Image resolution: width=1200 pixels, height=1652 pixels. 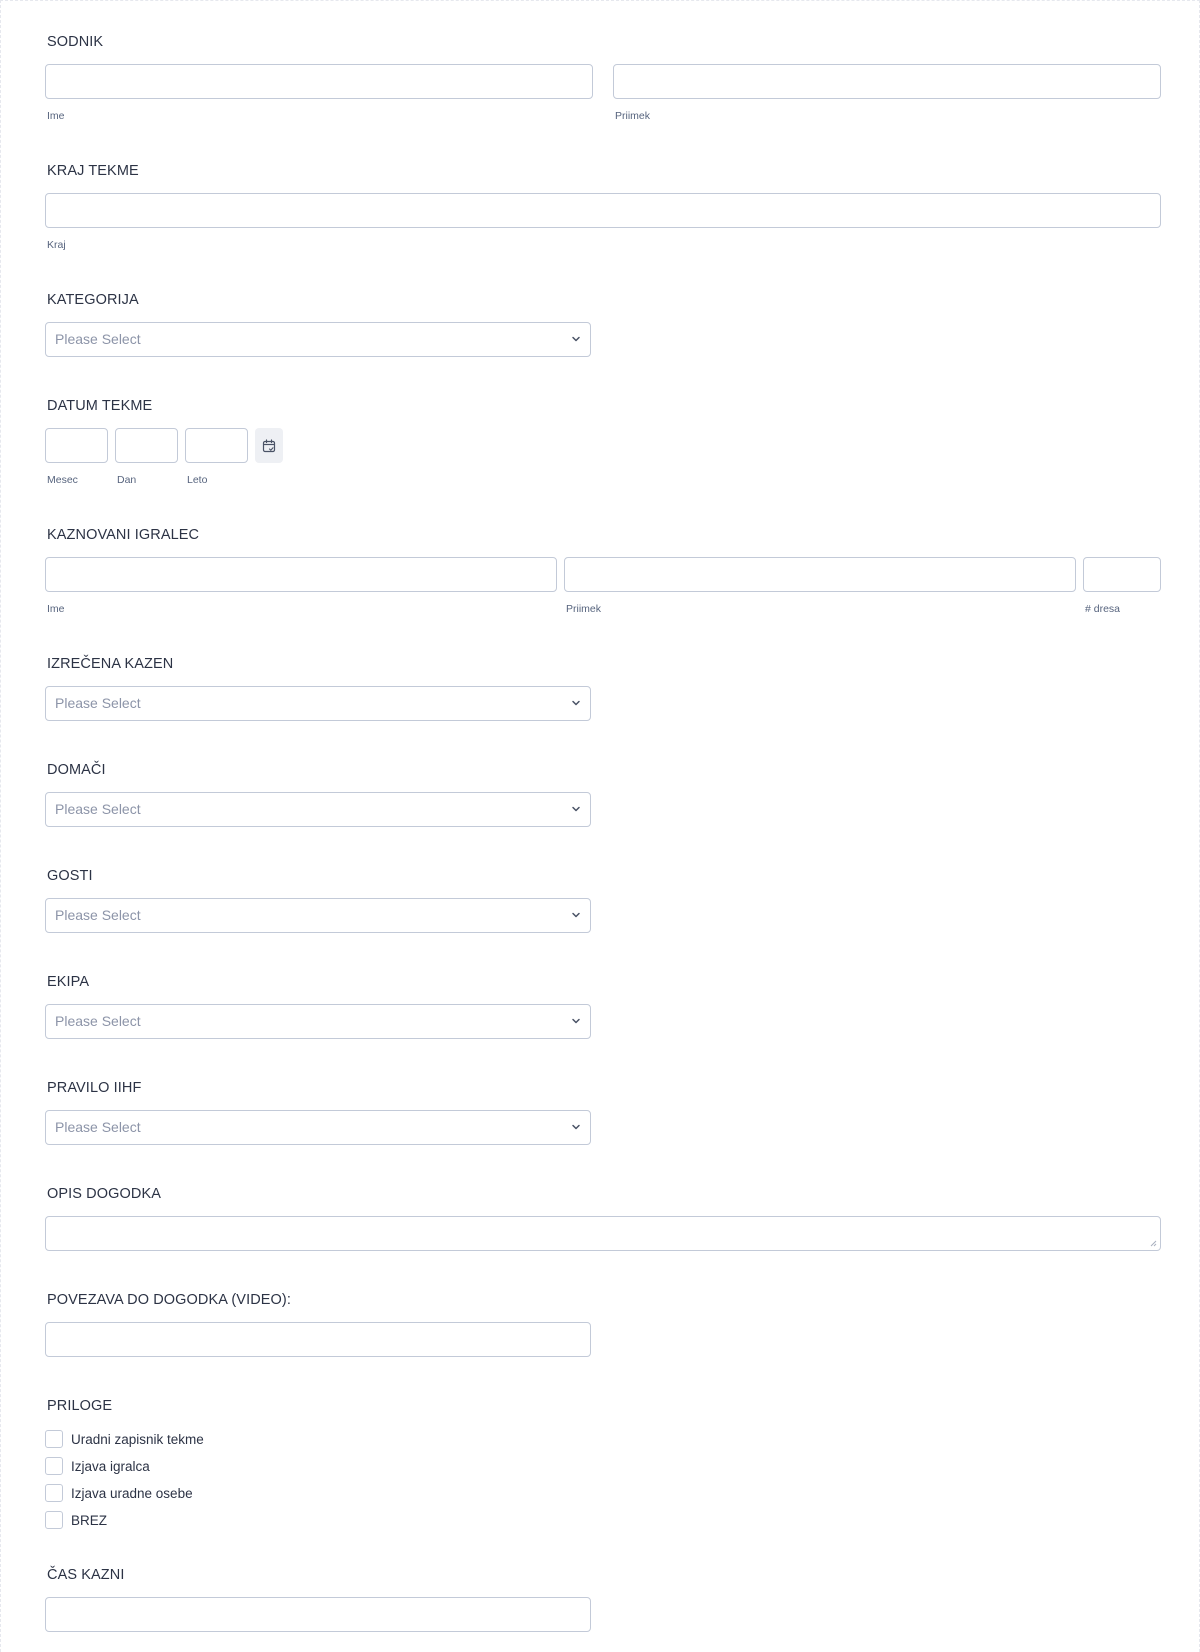 I want to click on label-izrecena-kazen: IZREČENA KAZEN, so click(x=110, y=664).